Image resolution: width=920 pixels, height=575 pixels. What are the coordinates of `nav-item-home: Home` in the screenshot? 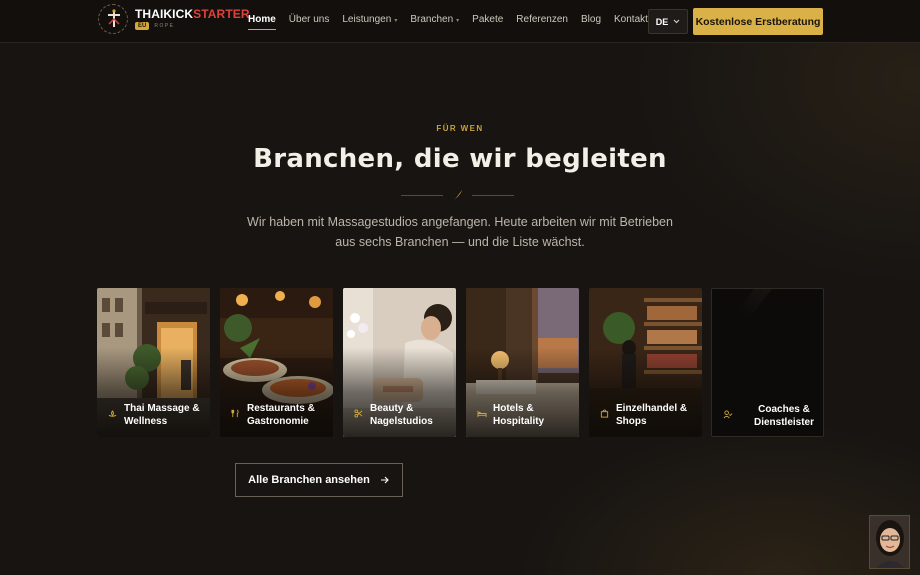 It's located at (262, 22).